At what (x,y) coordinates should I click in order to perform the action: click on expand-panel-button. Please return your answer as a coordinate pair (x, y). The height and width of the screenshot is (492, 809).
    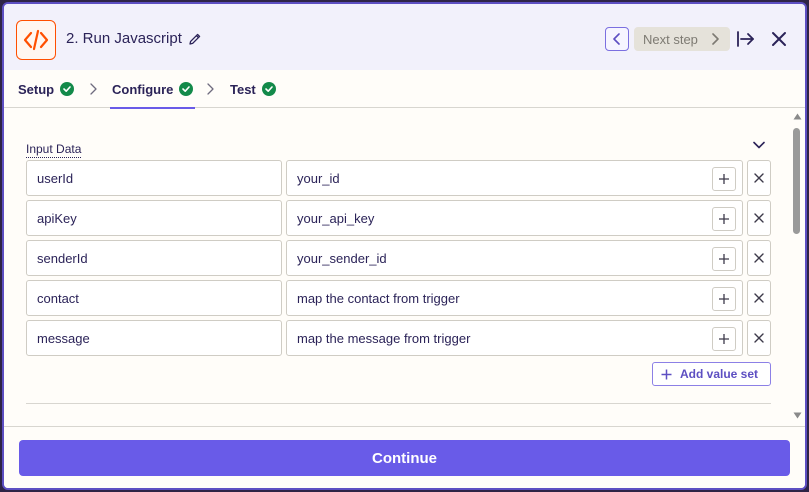
    Looking at the image, I should click on (746, 39).